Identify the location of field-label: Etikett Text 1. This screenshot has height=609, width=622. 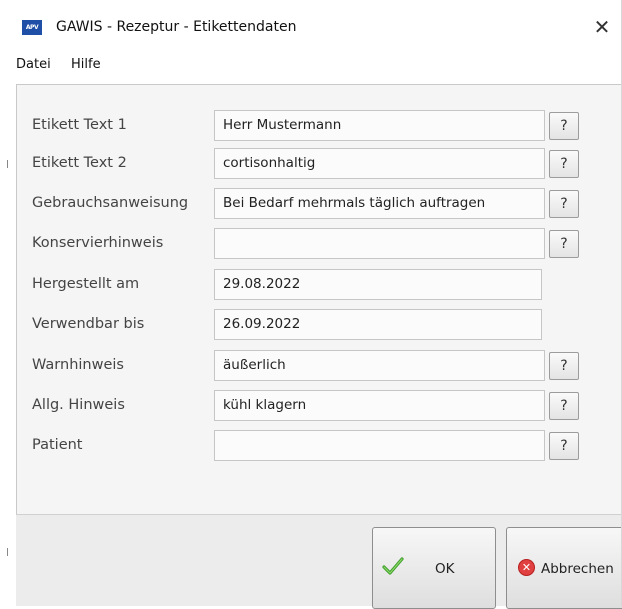
(79, 125).